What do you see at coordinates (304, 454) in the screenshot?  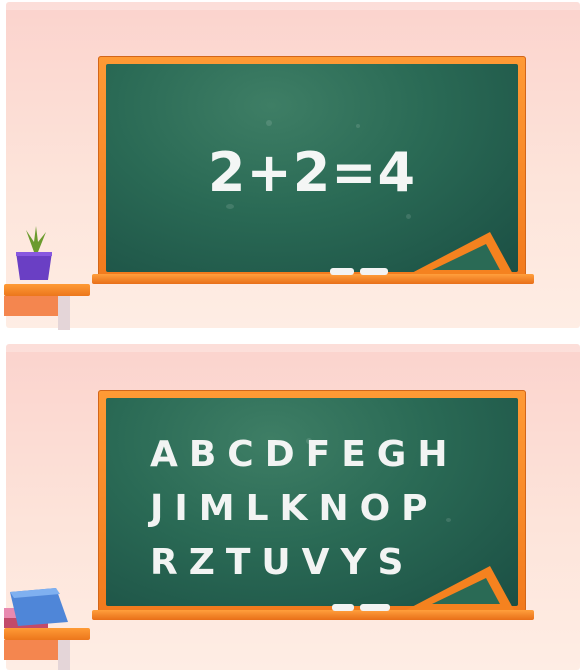 I see `alphabet-row: ABCDFEGH` at bounding box center [304, 454].